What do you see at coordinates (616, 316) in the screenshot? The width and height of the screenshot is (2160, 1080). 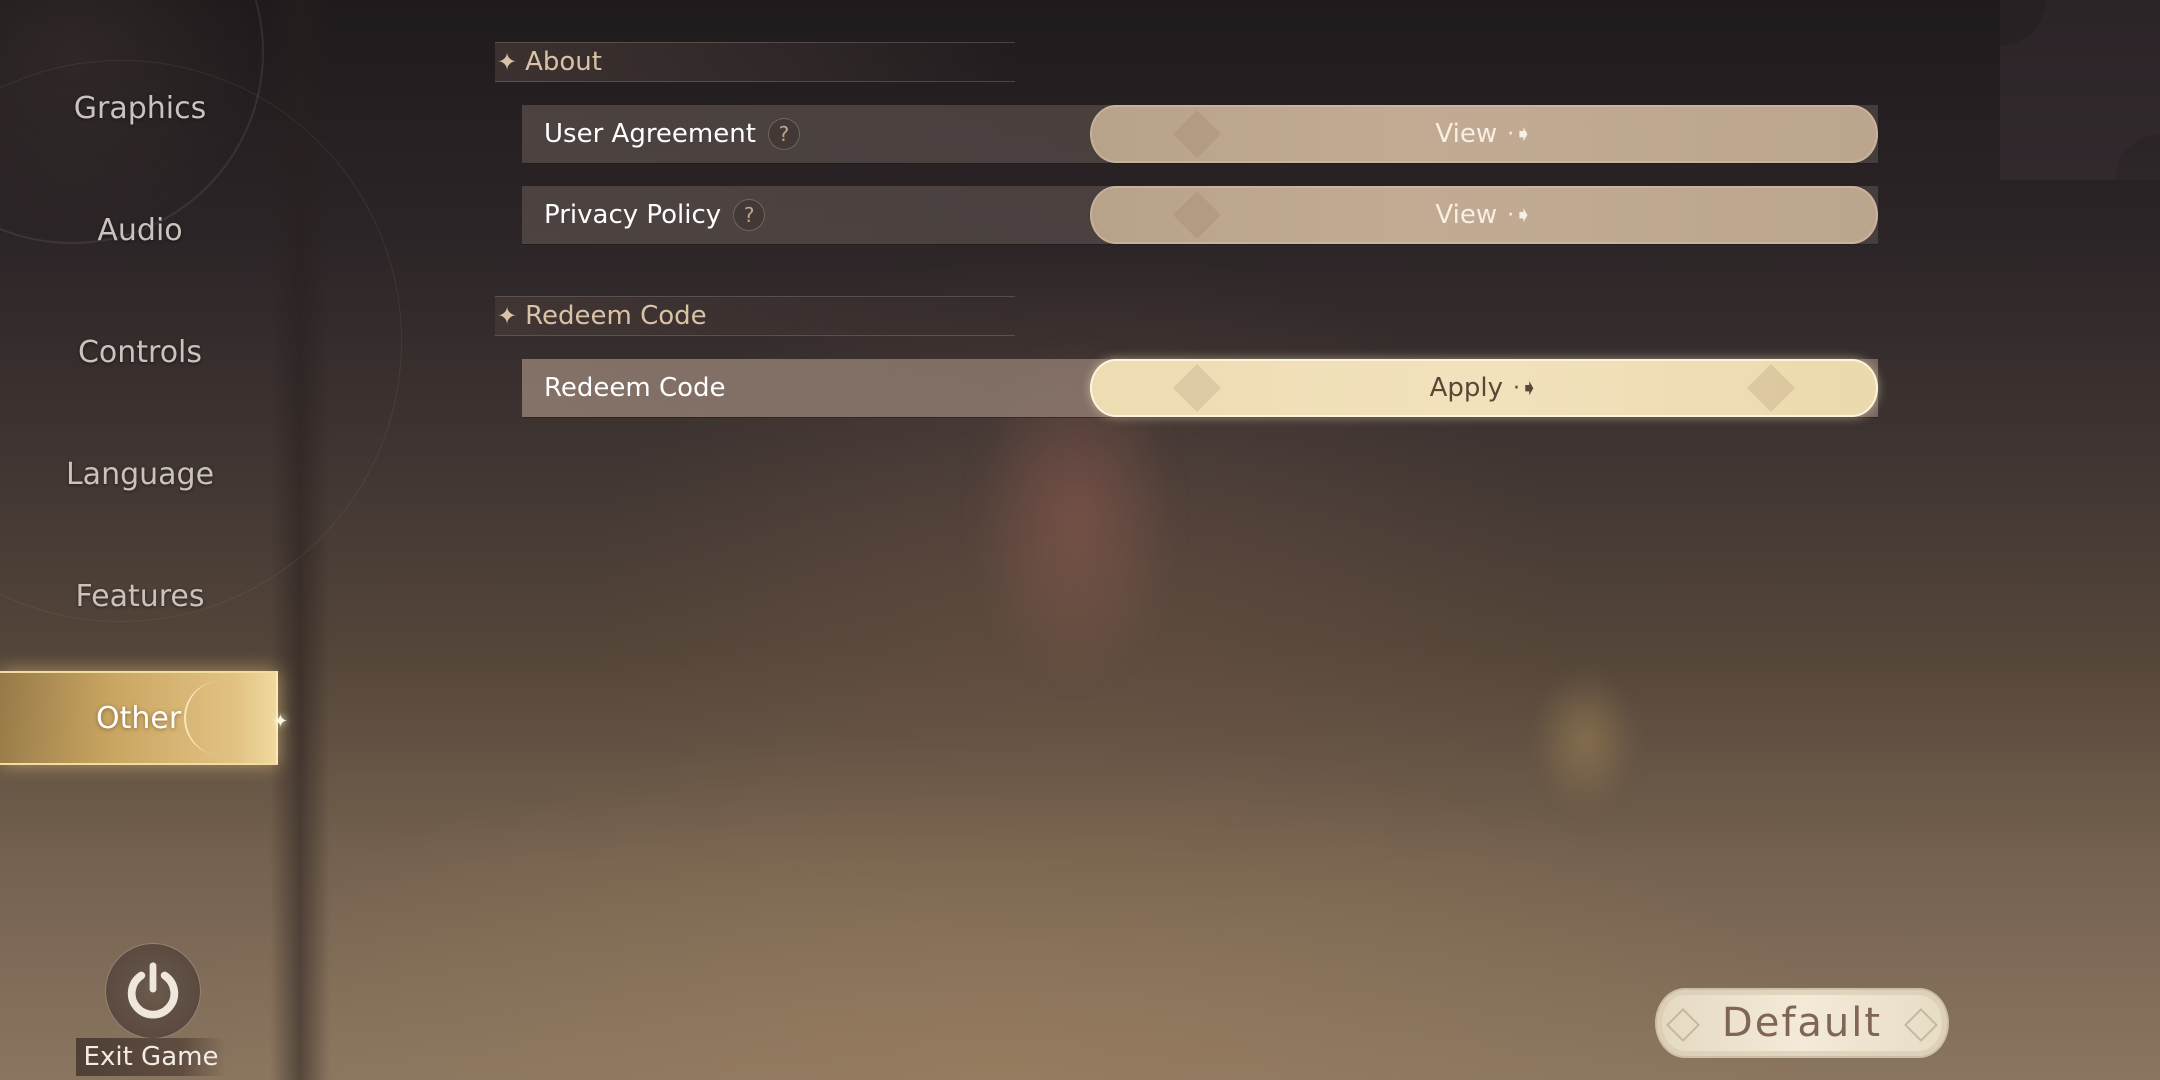 I see `section-title: Redeem Code` at bounding box center [616, 316].